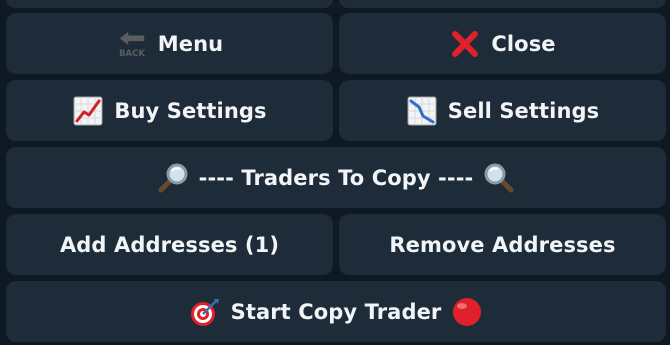 This screenshot has width=670, height=345. What do you see at coordinates (205, 312) in the screenshot?
I see `direct-hit-target-icon` at bounding box center [205, 312].